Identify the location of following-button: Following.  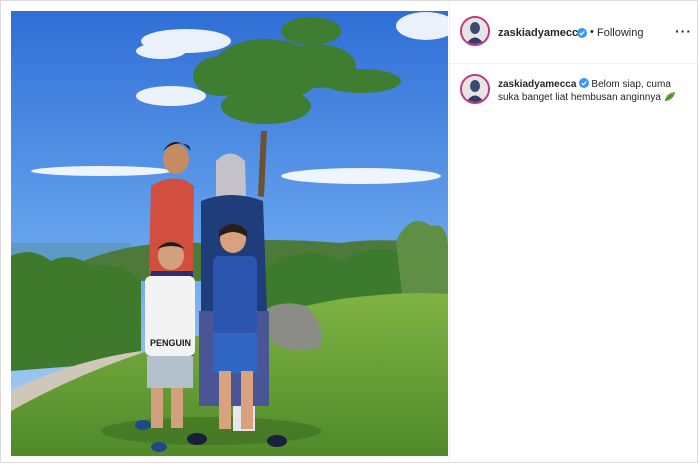
(620, 33).